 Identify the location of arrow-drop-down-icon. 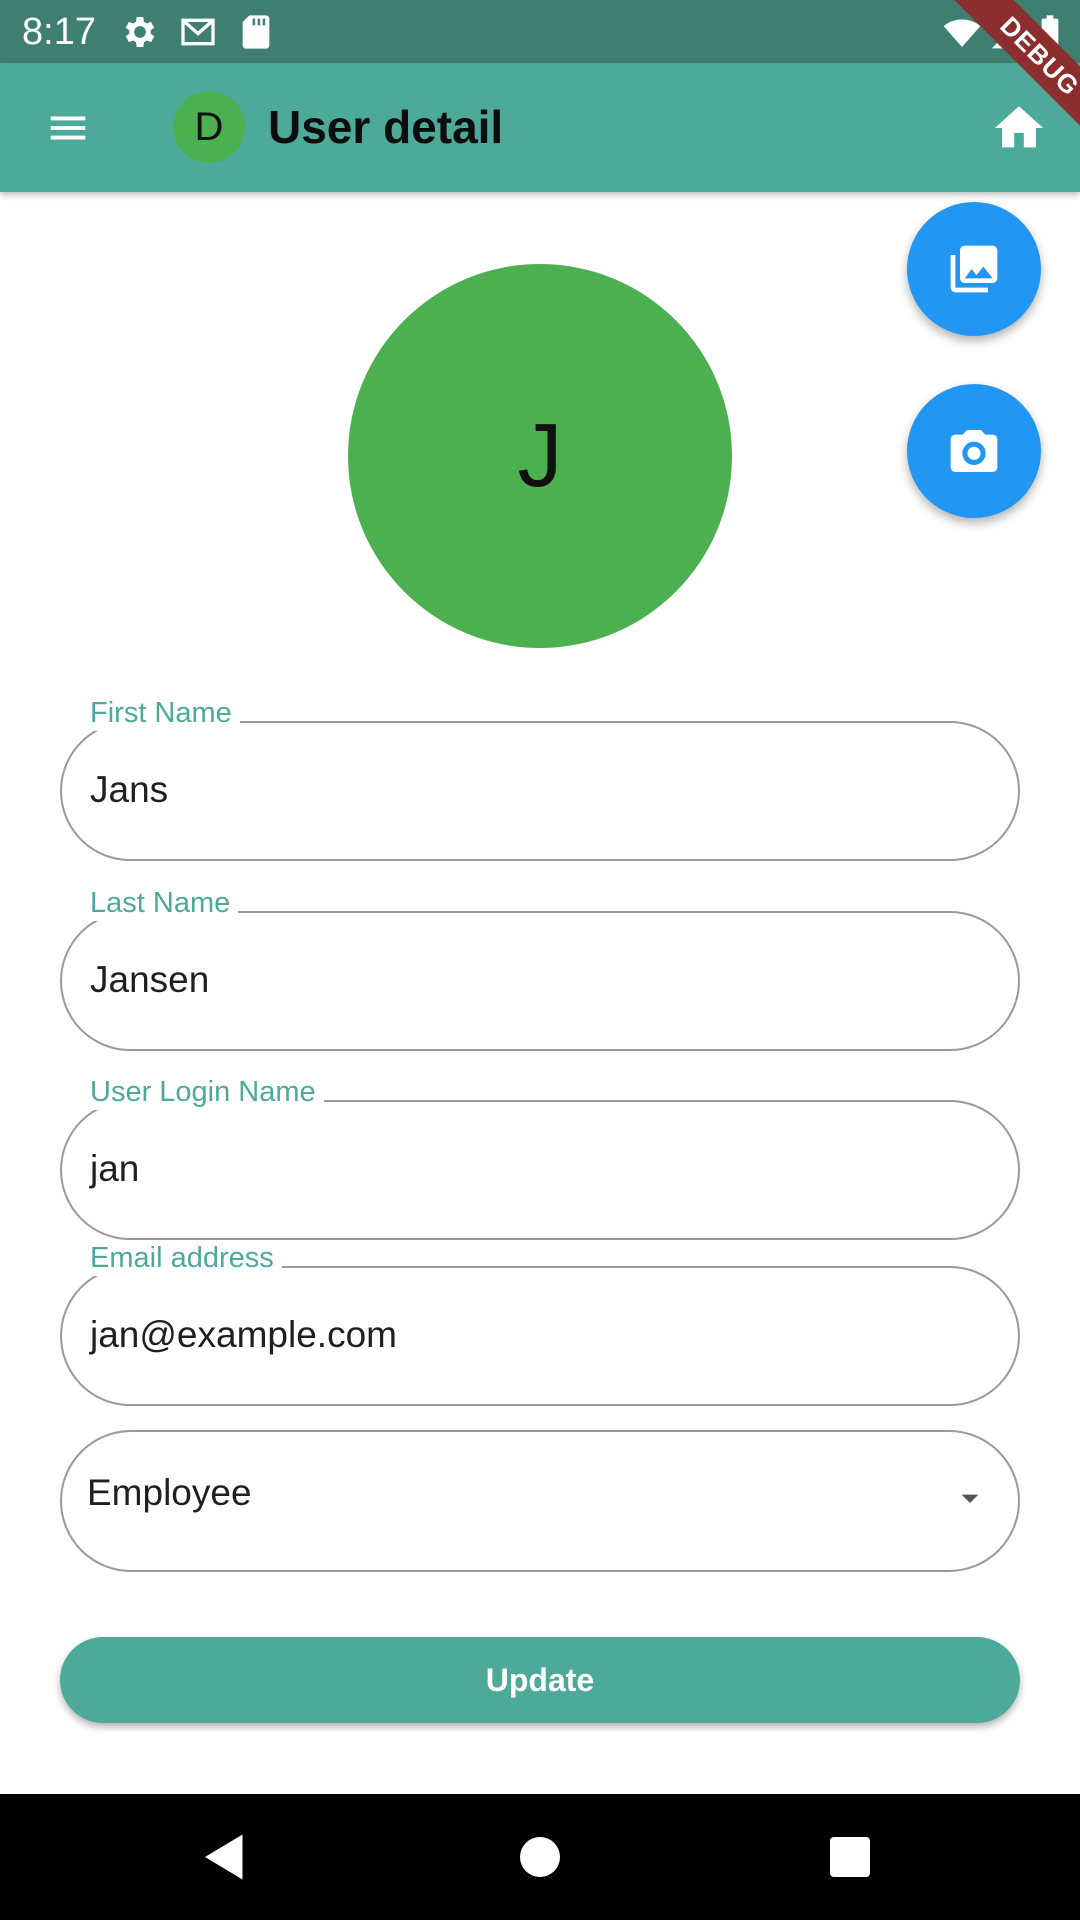
(970, 1498).